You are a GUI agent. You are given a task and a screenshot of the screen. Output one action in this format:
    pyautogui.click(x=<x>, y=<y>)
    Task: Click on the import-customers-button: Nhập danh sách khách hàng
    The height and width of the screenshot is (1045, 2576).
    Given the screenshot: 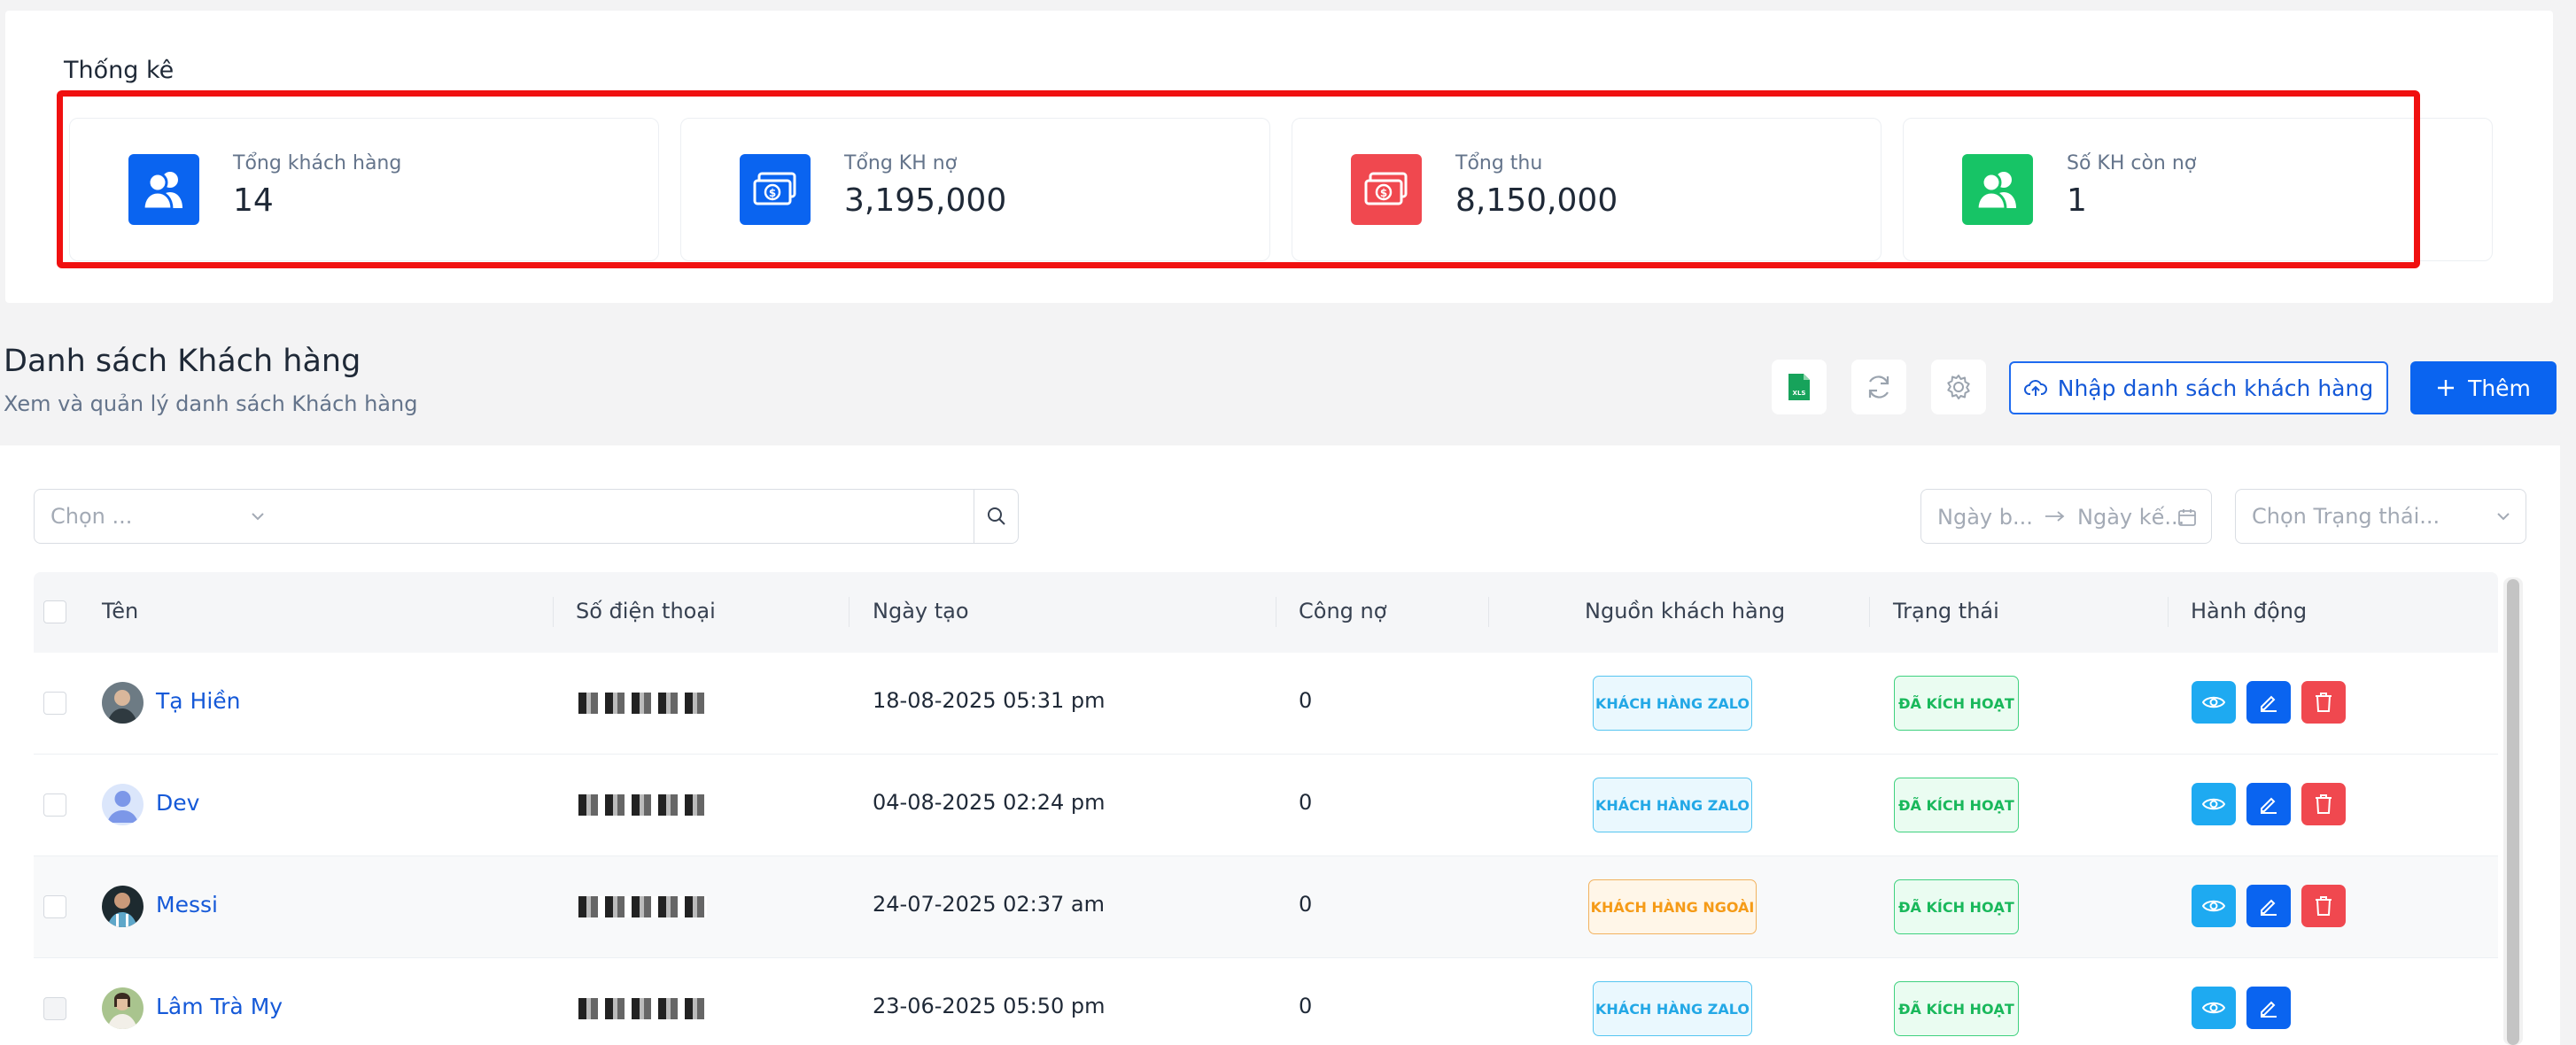 What is the action you would take?
    pyautogui.click(x=2198, y=387)
    